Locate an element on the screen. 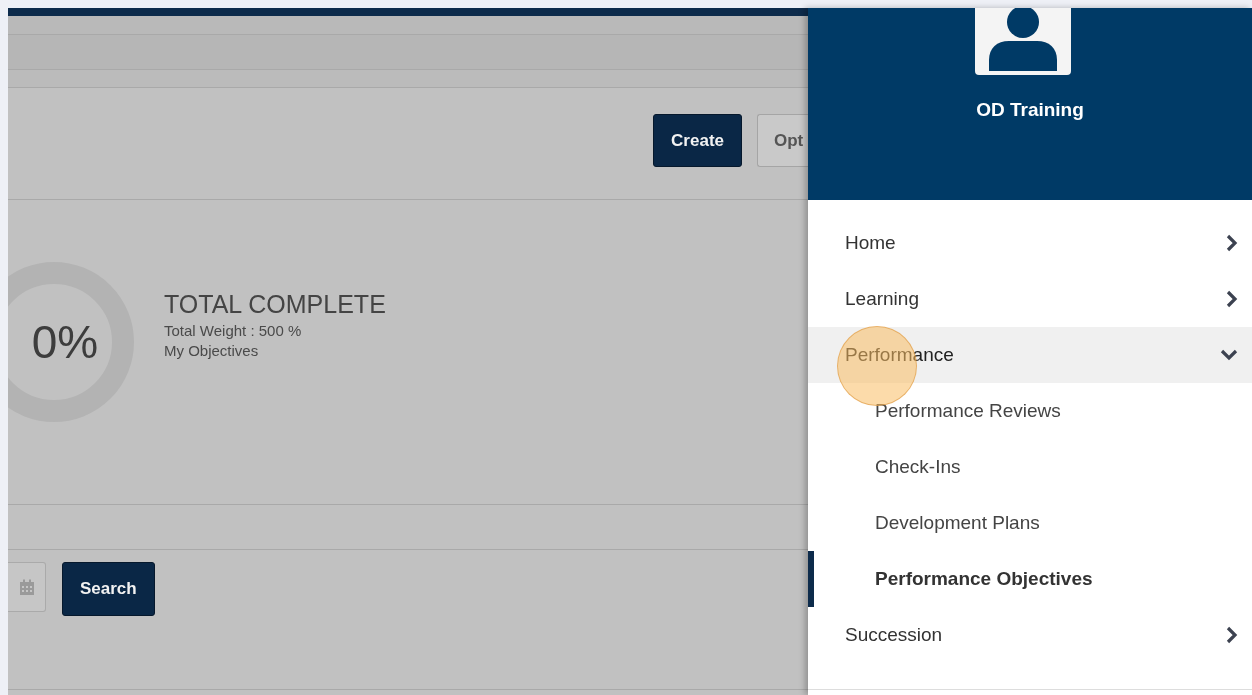 The image size is (1252, 695). chevron-down-icon is located at coordinates (1229, 355).